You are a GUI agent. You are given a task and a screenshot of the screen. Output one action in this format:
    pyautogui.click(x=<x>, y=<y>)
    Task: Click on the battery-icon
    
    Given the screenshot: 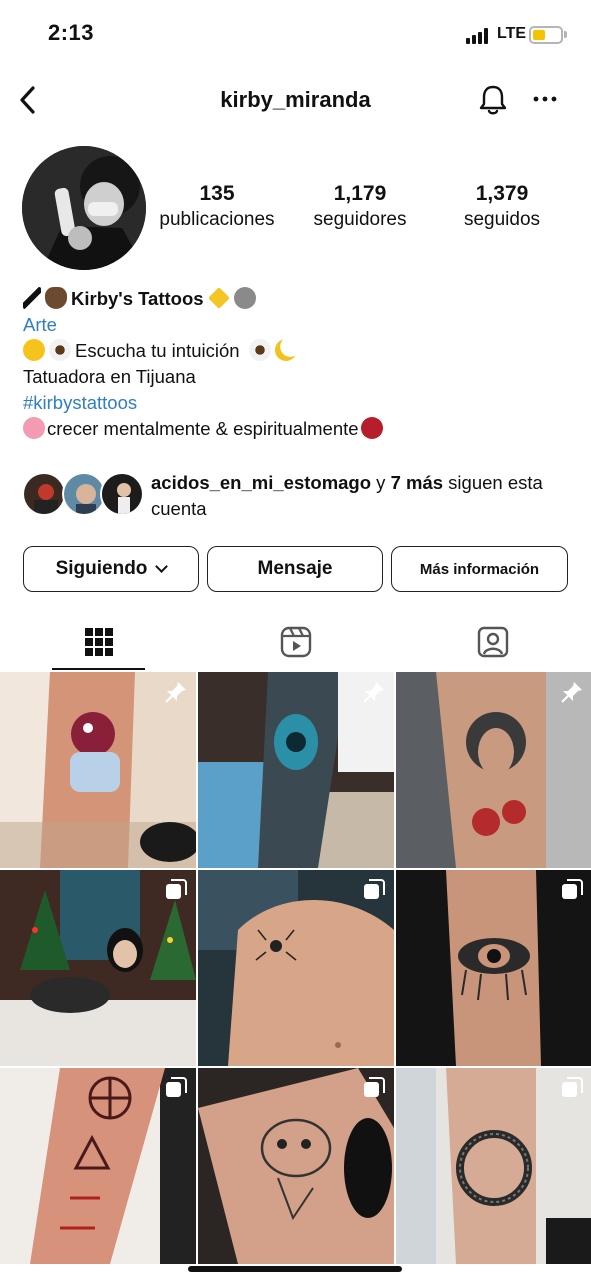 What is the action you would take?
    pyautogui.click(x=546, y=35)
    